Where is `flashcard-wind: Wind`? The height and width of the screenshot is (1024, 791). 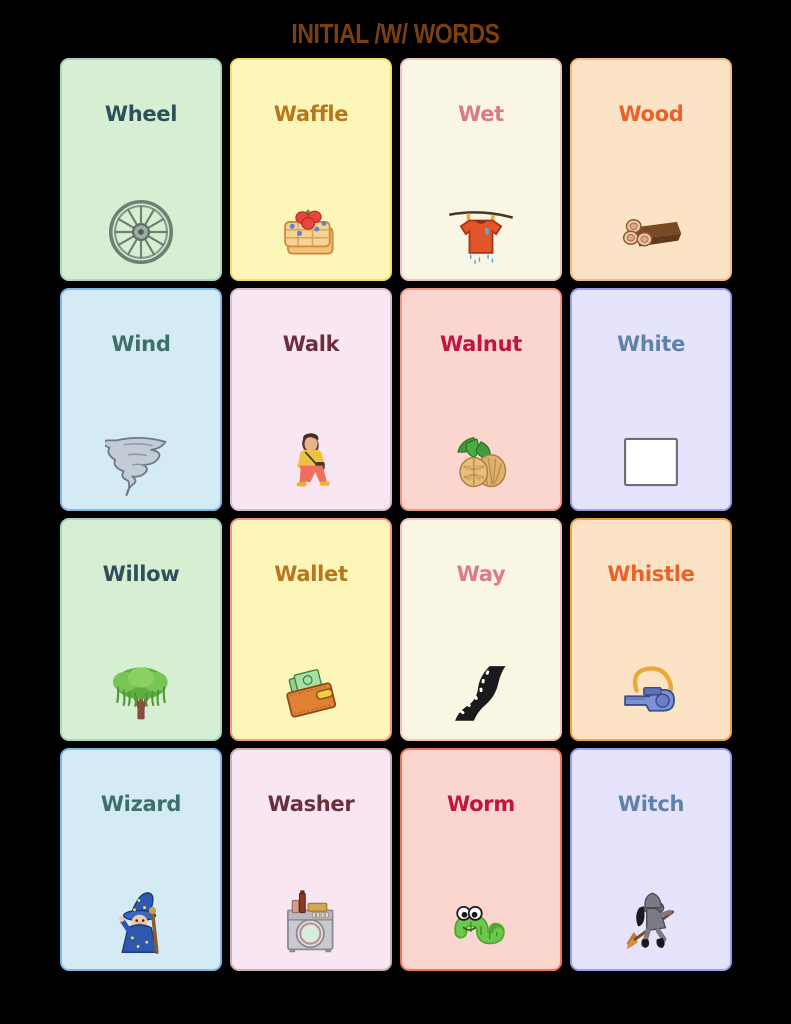 flashcard-wind: Wind is located at coordinates (141, 399).